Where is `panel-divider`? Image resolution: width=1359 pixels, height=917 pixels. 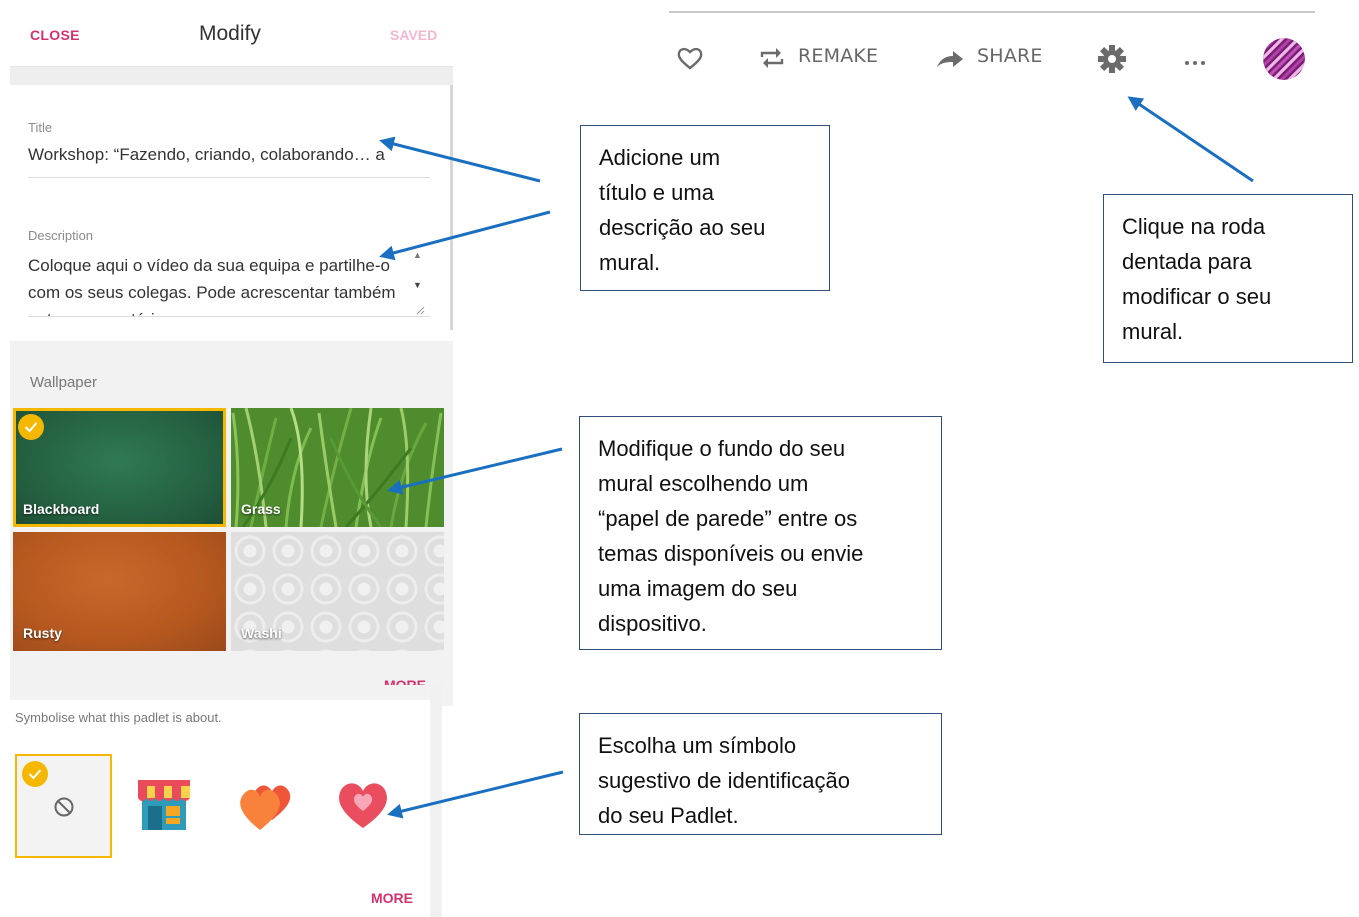
panel-divider is located at coordinates (231, 76).